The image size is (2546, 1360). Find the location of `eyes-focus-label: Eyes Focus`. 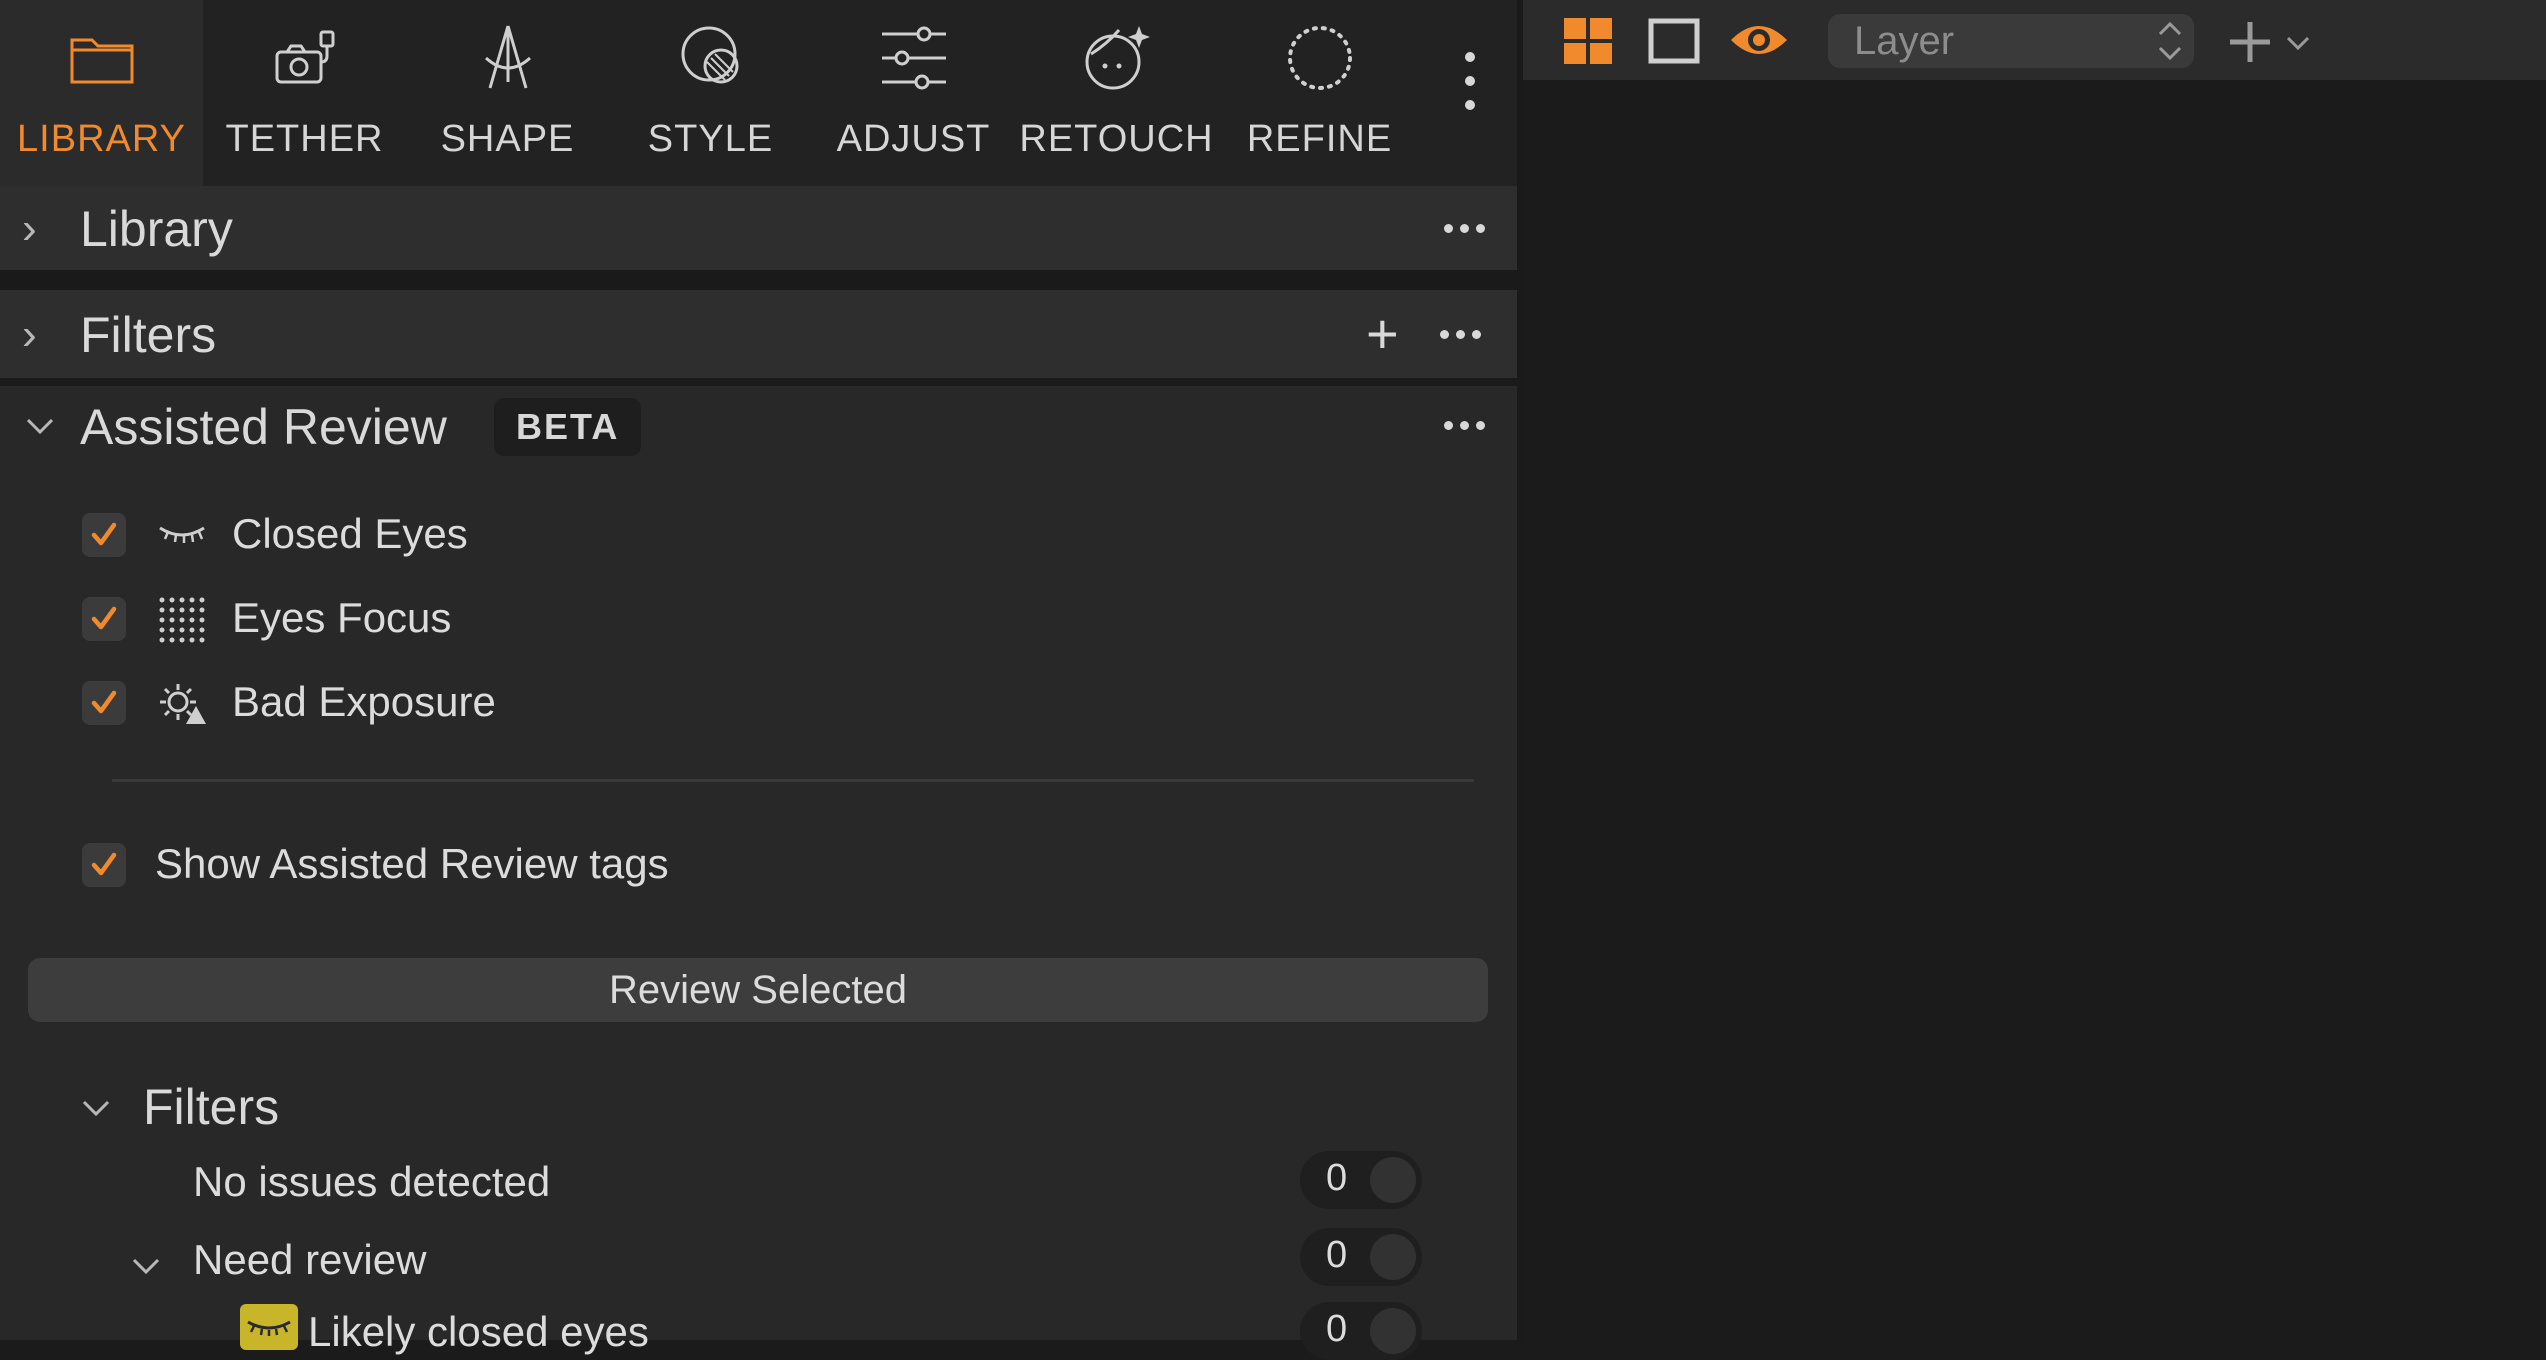

eyes-focus-label: Eyes Focus is located at coordinates (342, 617).